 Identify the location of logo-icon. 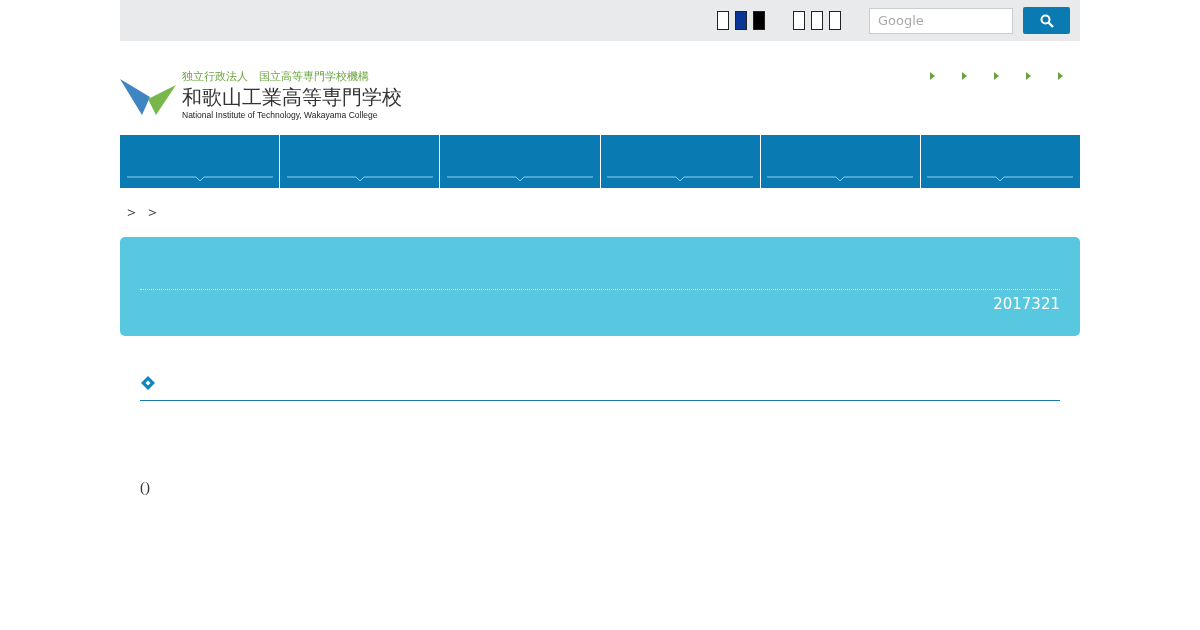
(148, 97).